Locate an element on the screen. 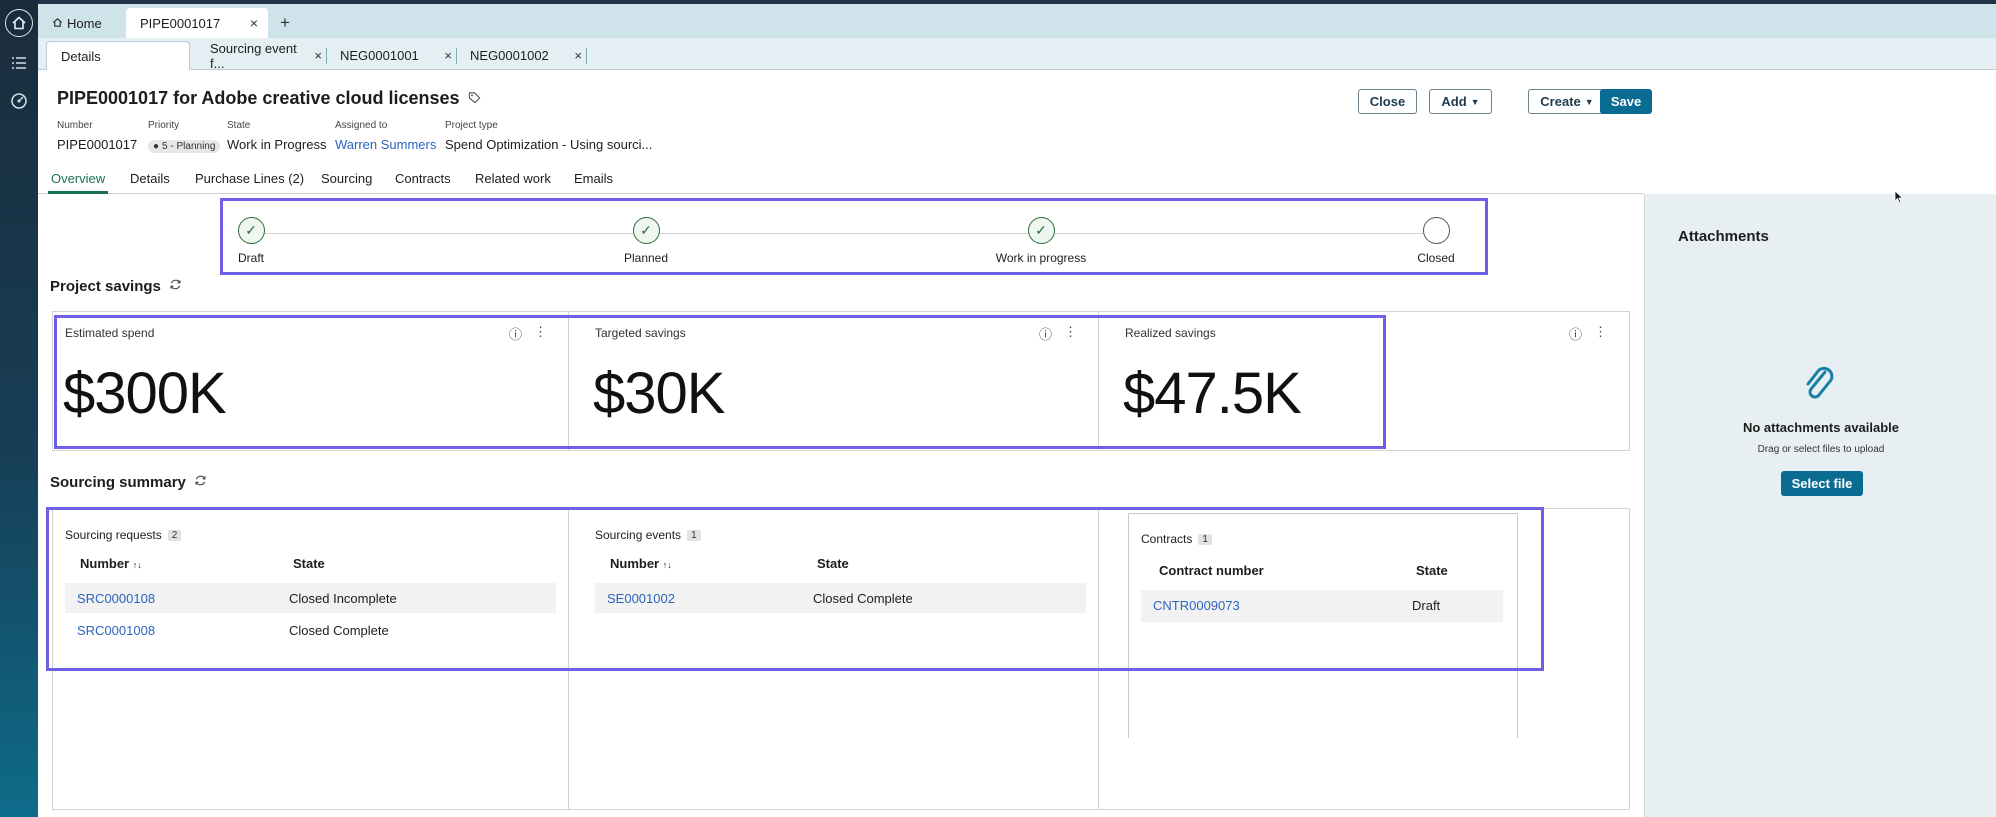  field-value: ● 5 - Planning is located at coordinates (184, 145).